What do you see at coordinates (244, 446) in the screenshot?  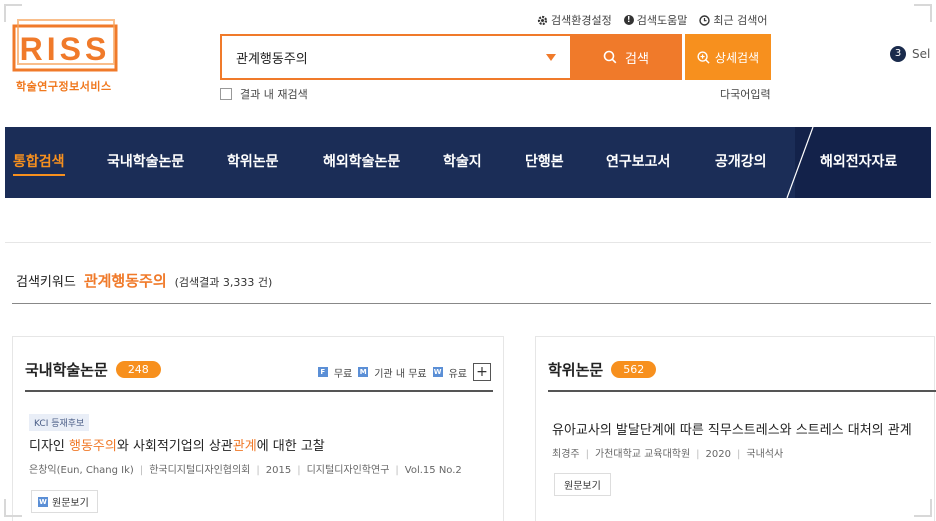 I see `title-highlight: 관계` at bounding box center [244, 446].